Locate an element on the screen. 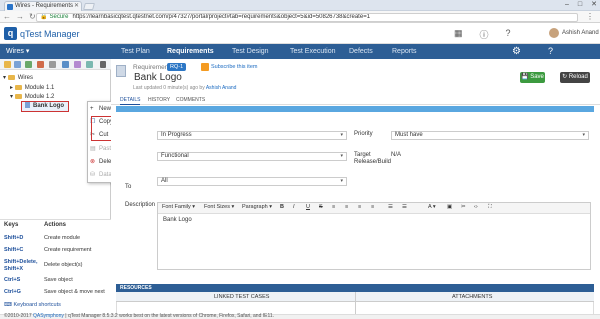 The height and width of the screenshot is (319, 600). help-icon: ? is located at coordinates (508, 34).